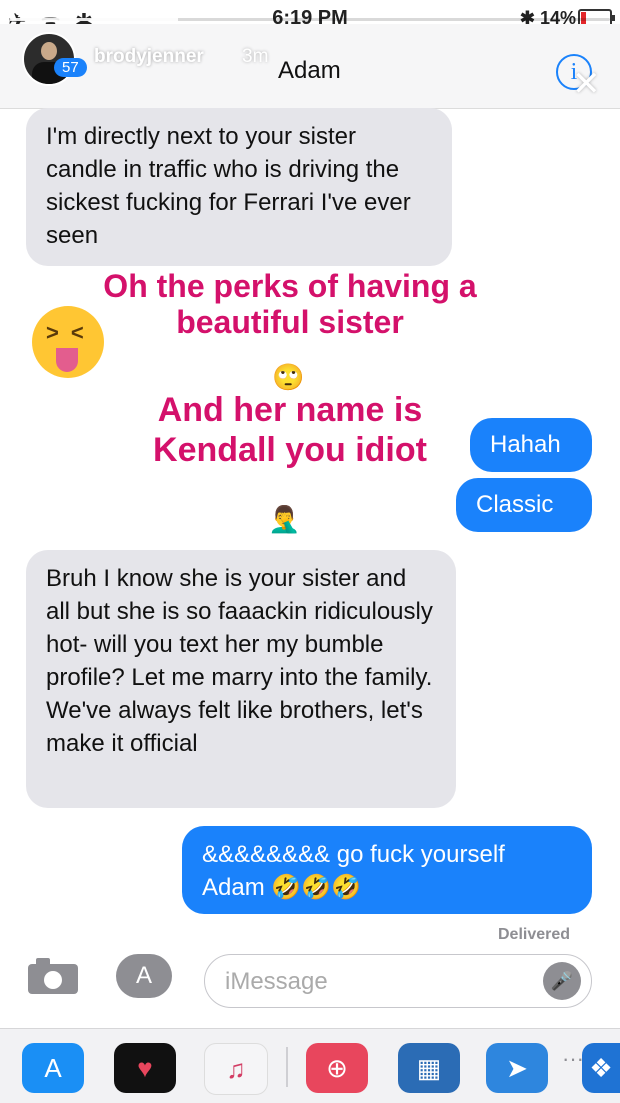 The image size is (620, 1103). What do you see at coordinates (524, 505) in the screenshot?
I see `sent-message: Classic` at bounding box center [524, 505].